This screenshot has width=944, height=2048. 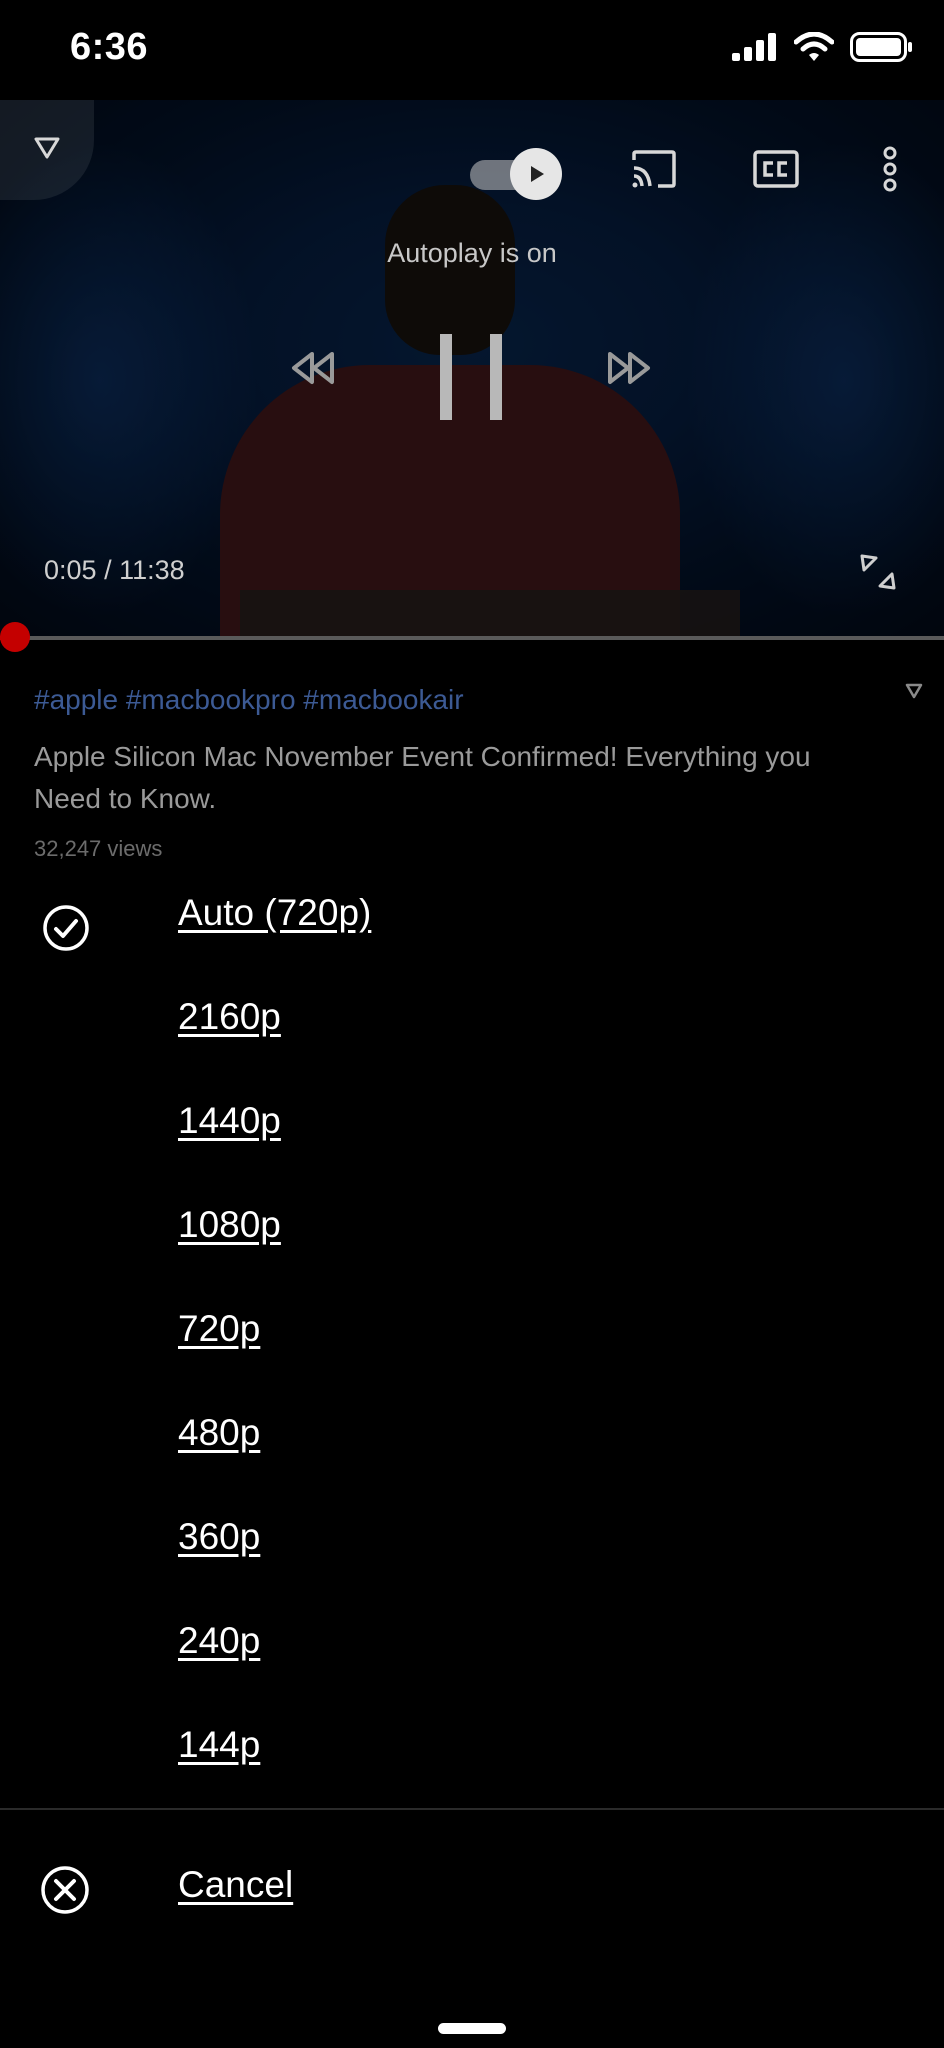 I want to click on rewind-button, so click(x=313, y=370).